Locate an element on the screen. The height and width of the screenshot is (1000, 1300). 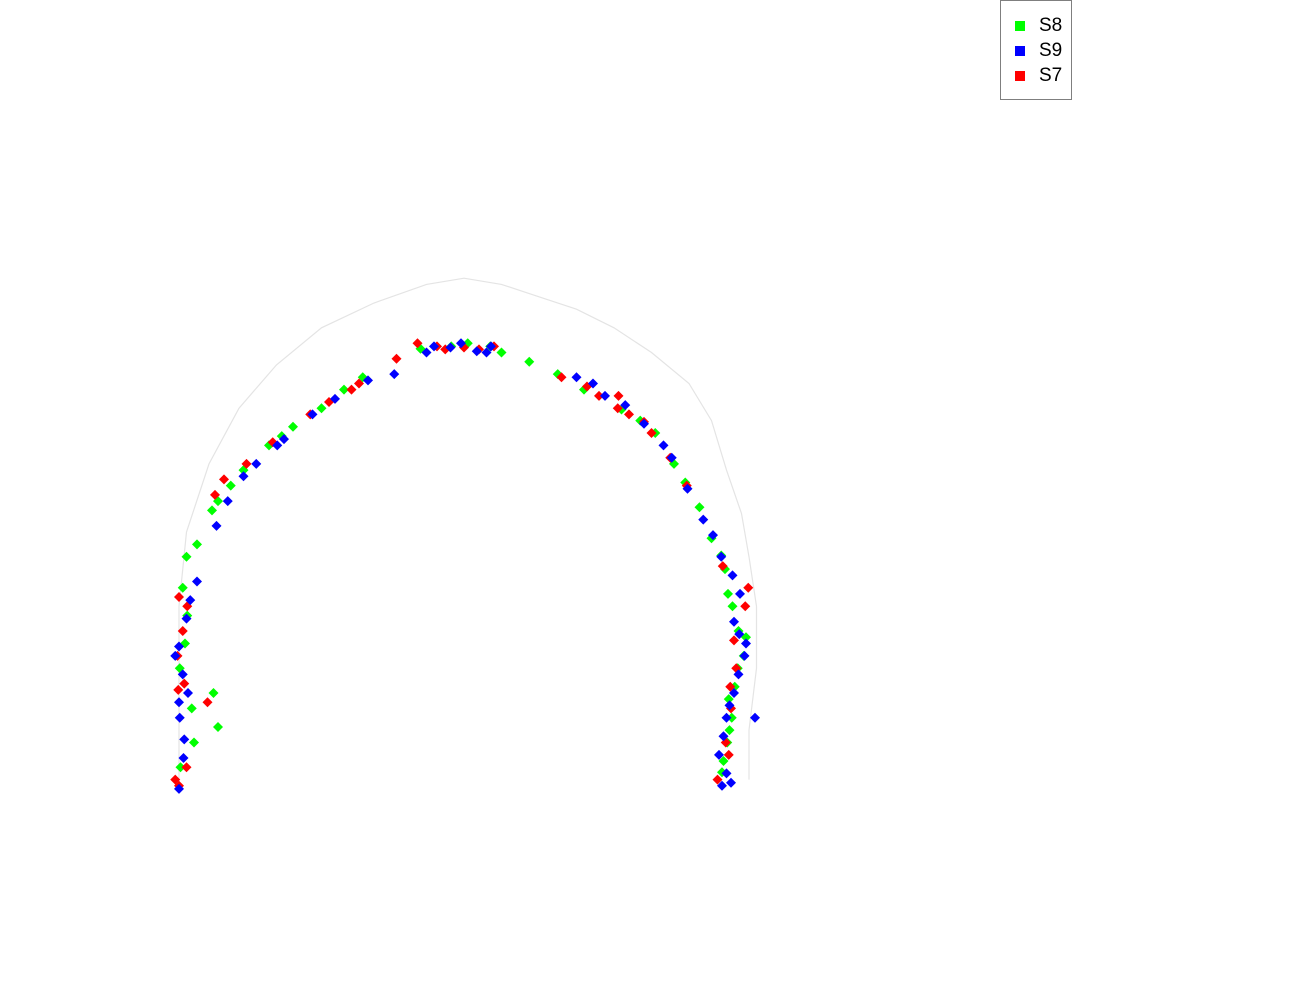
legend-item-s9: S9 is located at coordinates (1038, 50).